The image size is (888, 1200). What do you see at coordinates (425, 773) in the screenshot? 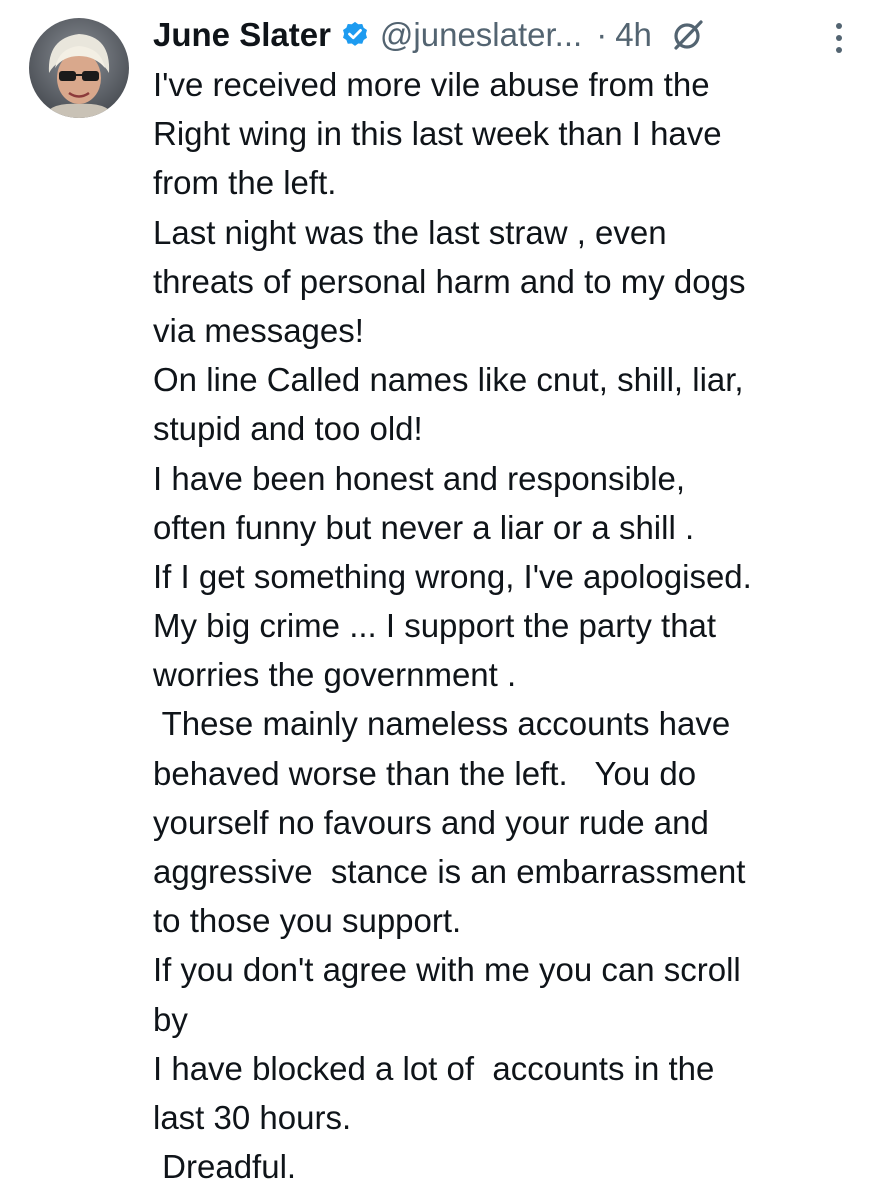
I see `tweet-line: behaved worse than the left. You do` at bounding box center [425, 773].